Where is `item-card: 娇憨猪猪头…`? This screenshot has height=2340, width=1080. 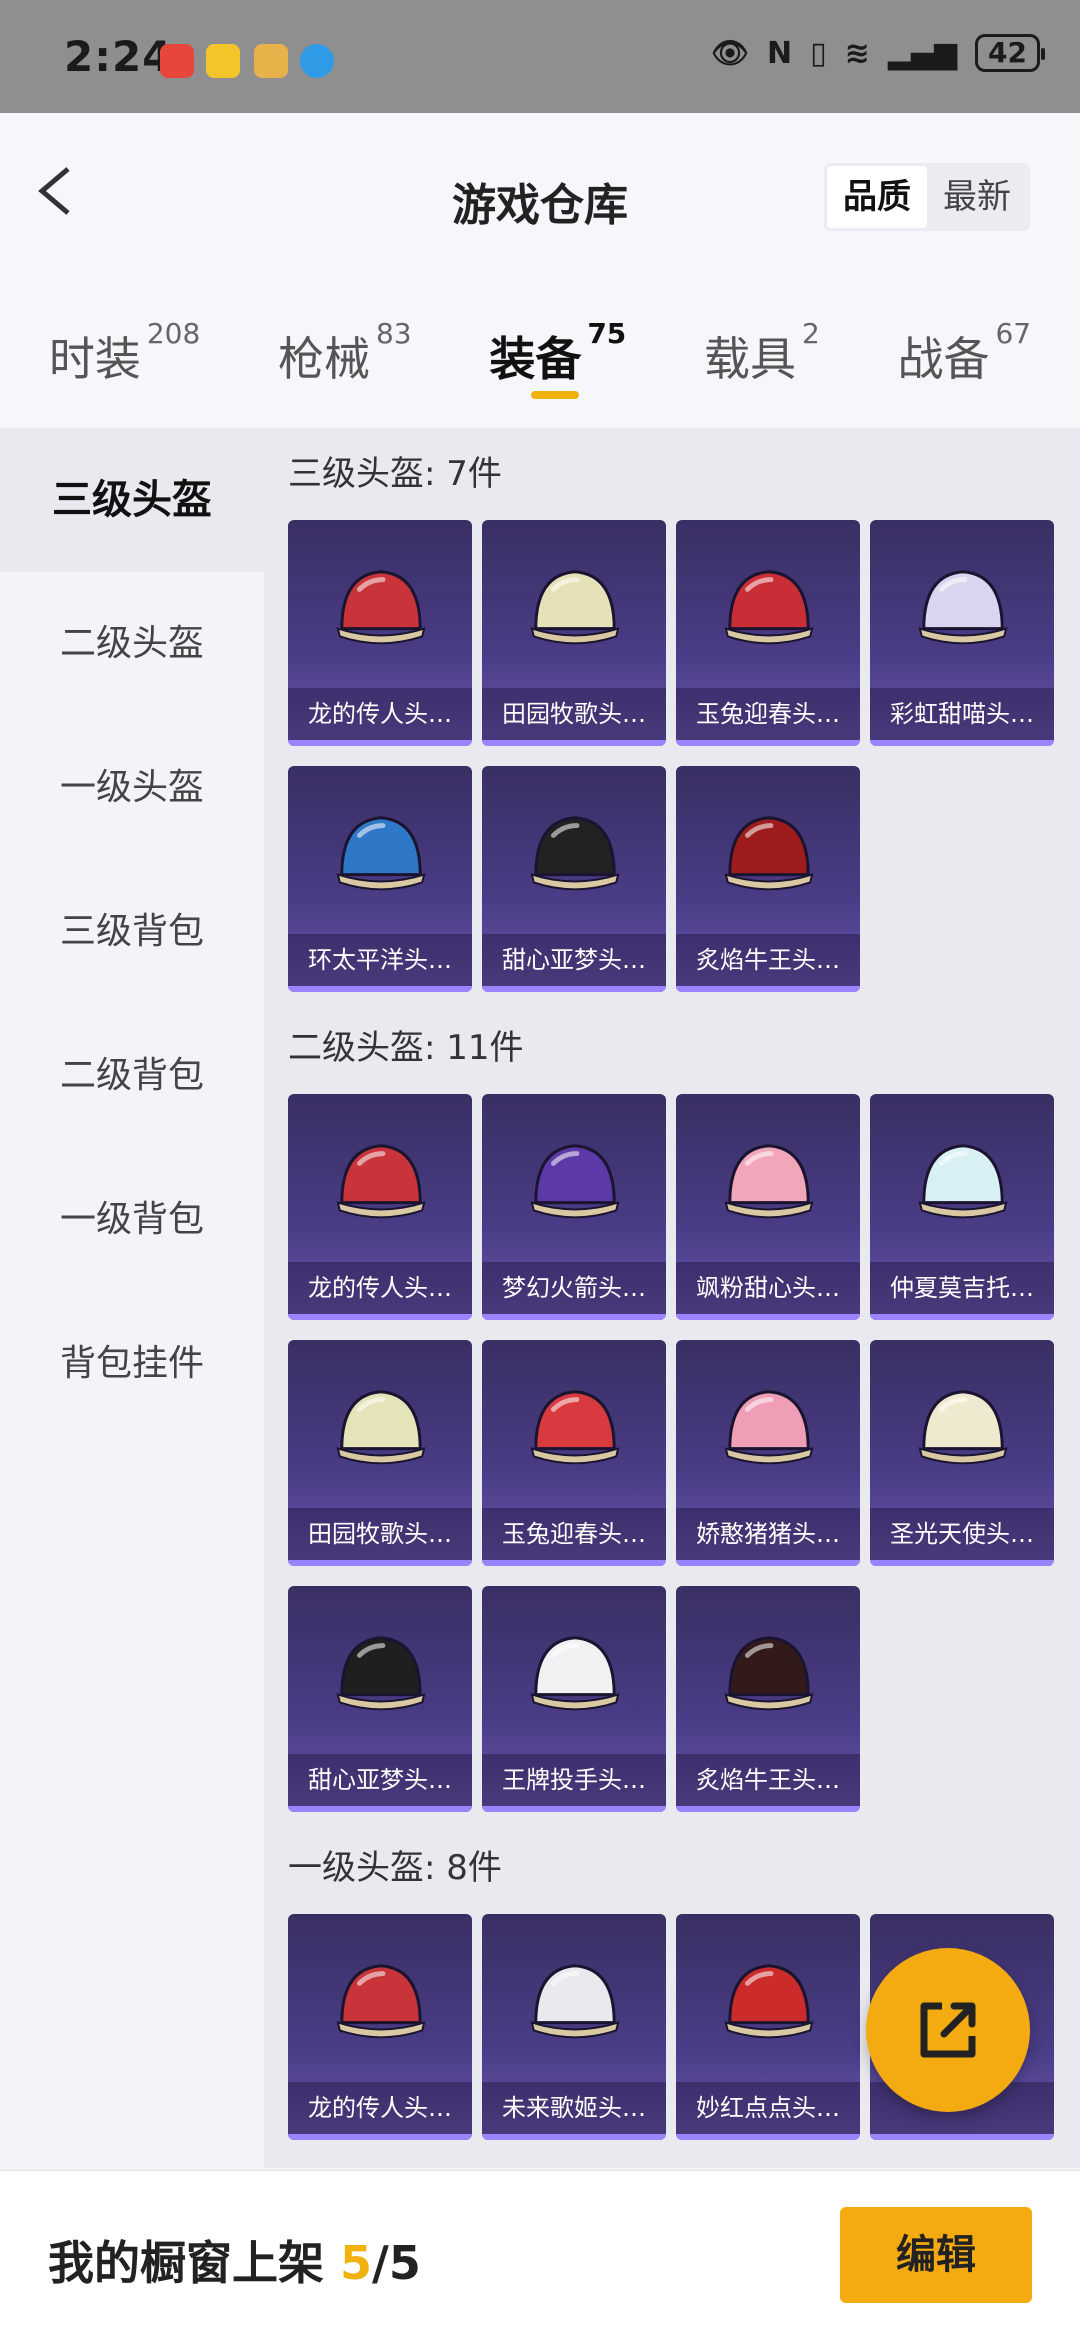 item-card: 娇憨猪猪头… is located at coordinates (768, 1453).